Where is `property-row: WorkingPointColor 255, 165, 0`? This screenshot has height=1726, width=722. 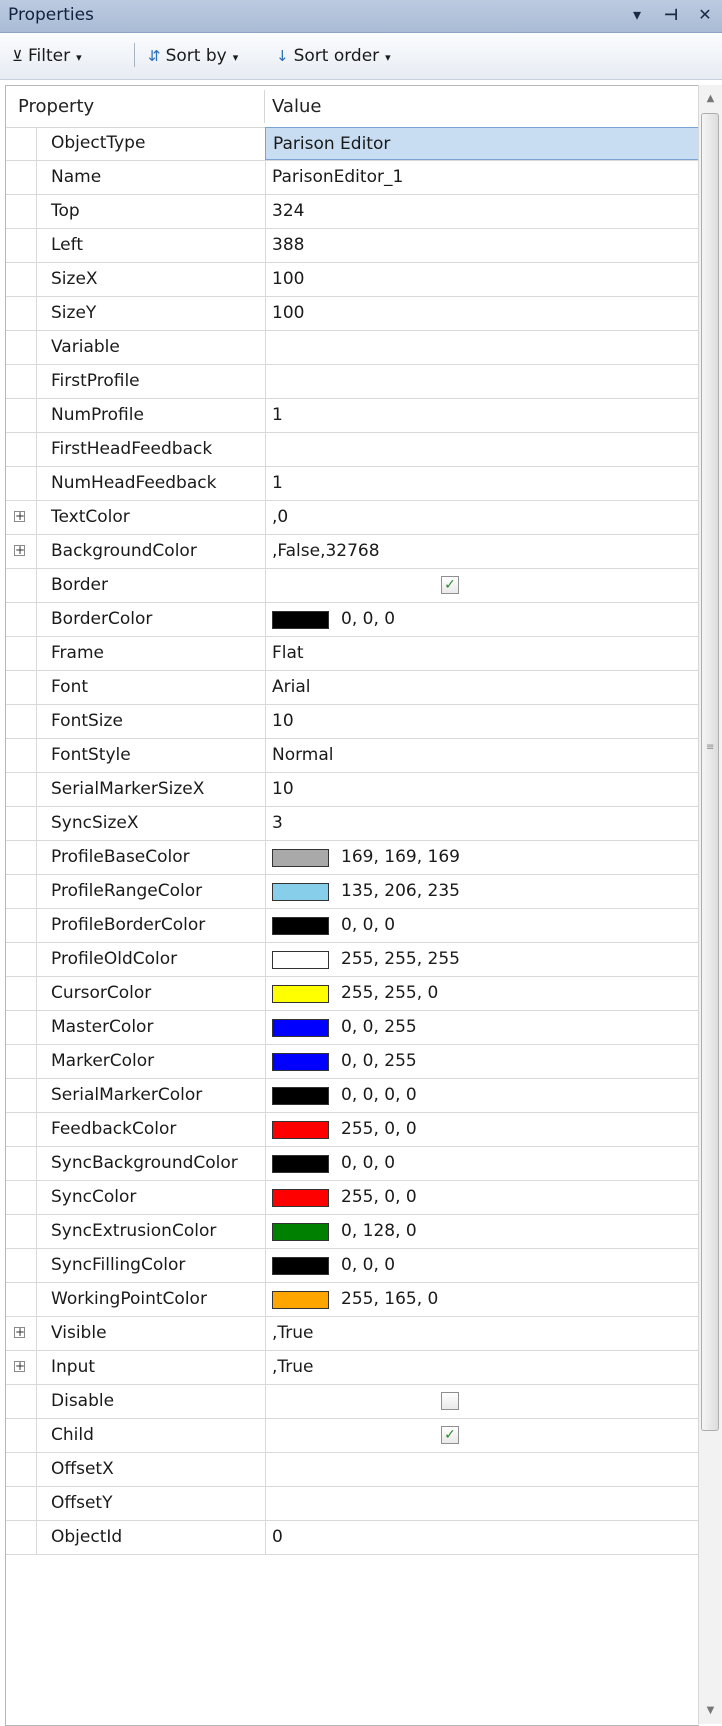 property-row: WorkingPointColor 255, 165, 0 is located at coordinates (352, 1300).